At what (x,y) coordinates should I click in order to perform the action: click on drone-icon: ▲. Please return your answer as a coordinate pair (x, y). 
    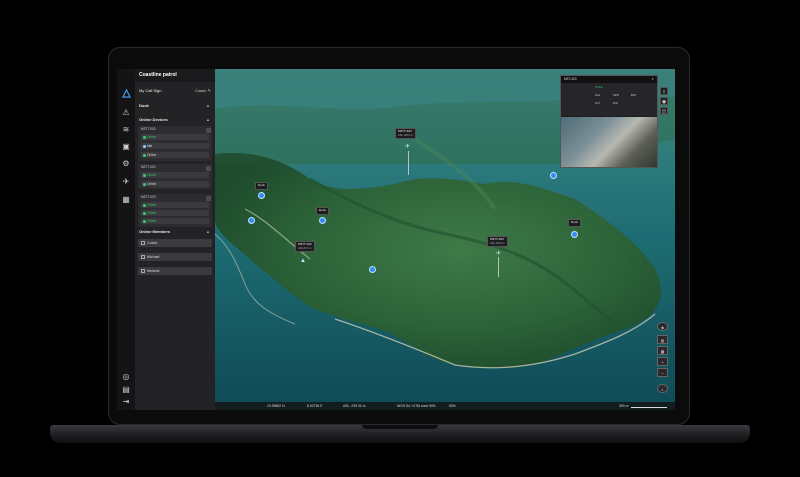
    Looking at the image, I should click on (303, 261).